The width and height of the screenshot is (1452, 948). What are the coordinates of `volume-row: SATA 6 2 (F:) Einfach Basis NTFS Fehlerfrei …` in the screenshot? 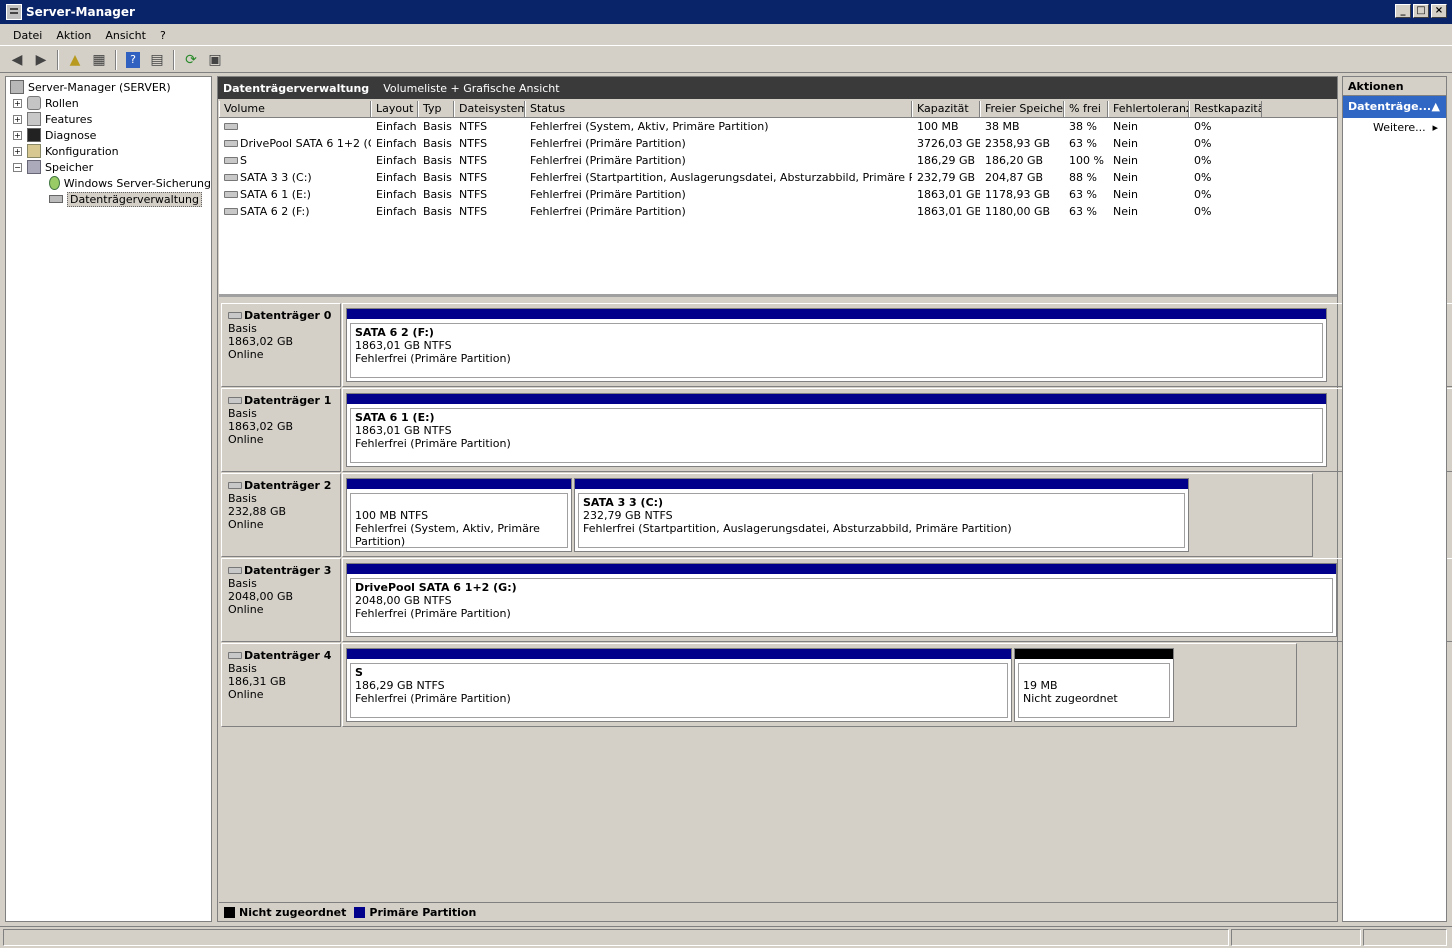 It's located at (778, 211).